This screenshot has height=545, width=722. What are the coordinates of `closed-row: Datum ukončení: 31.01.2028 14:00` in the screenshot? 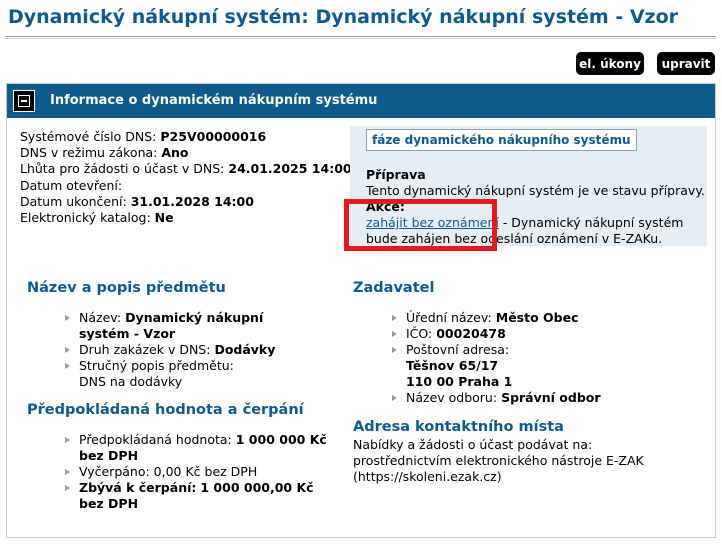 It's located at (137, 201).